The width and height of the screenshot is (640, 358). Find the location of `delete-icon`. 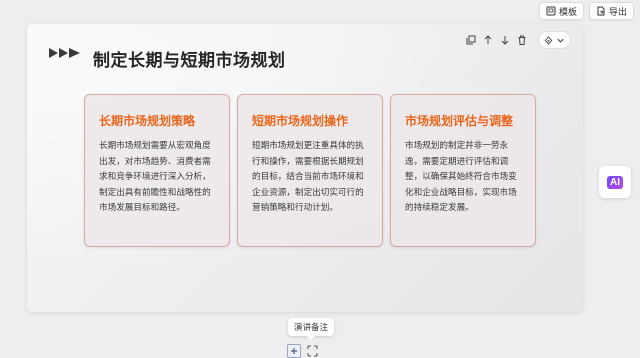

delete-icon is located at coordinates (521, 40).